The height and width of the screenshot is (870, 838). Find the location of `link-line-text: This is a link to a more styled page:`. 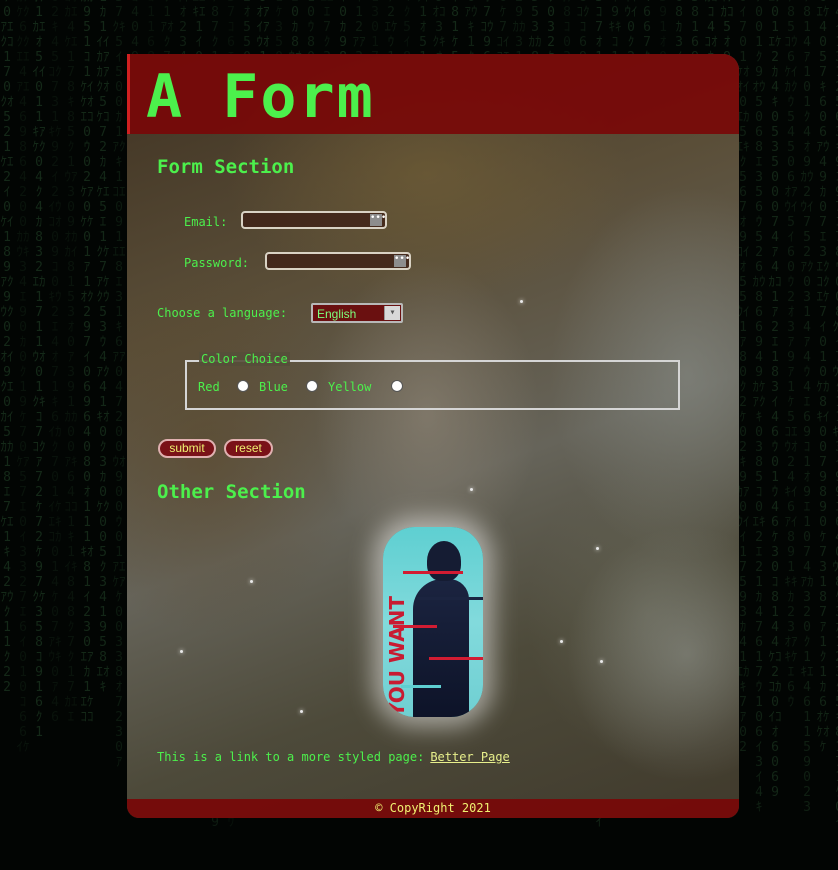

link-line-text: This is a link to a more styled page: is located at coordinates (291, 757).